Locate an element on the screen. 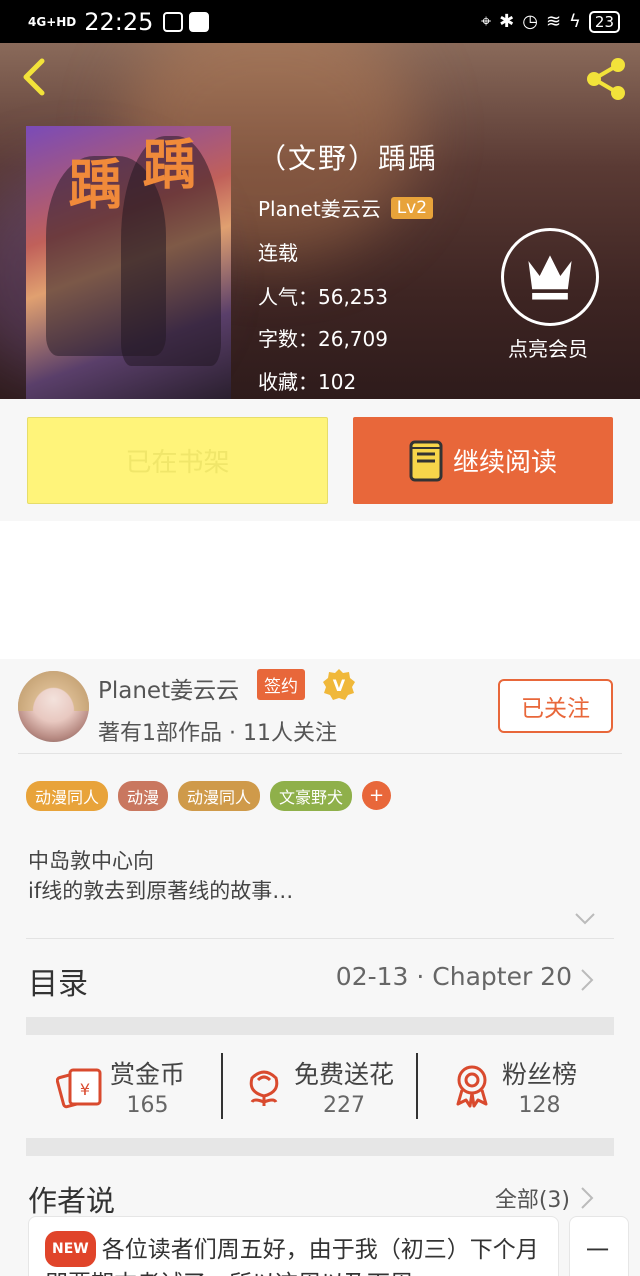  continue-reading-button: 继续阅读 is located at coordinates (483, 460).